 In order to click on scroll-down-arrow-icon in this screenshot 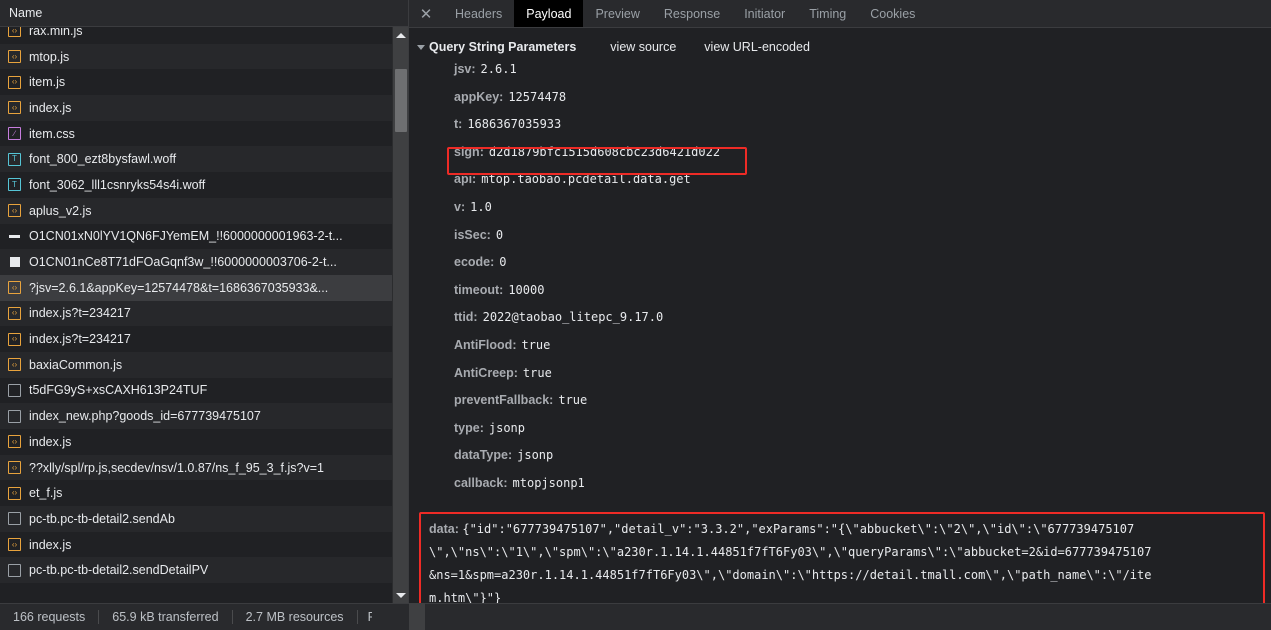, I will do `click(400, 595)`.